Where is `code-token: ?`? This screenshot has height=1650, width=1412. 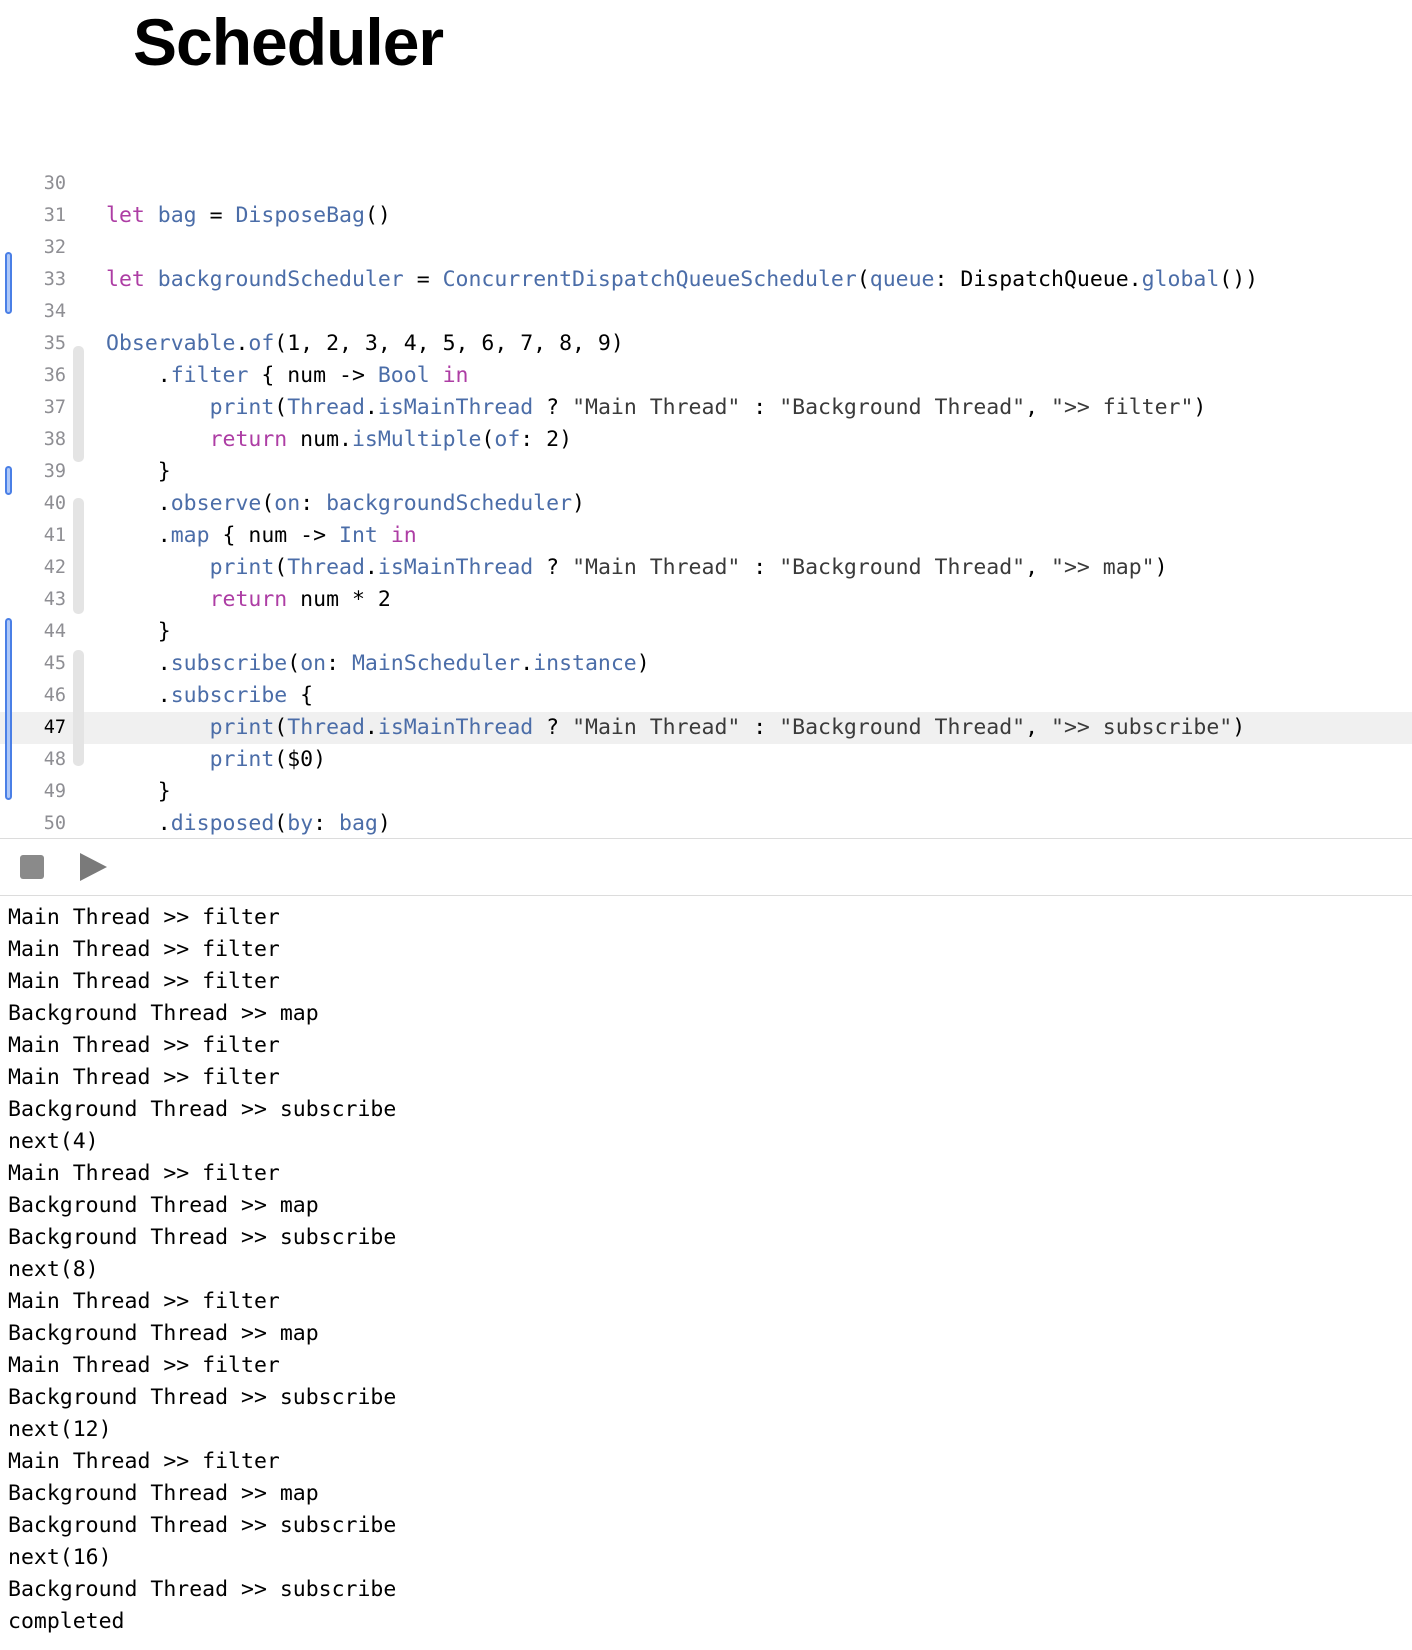
code-token: ? is located at coordinates (553, 727).